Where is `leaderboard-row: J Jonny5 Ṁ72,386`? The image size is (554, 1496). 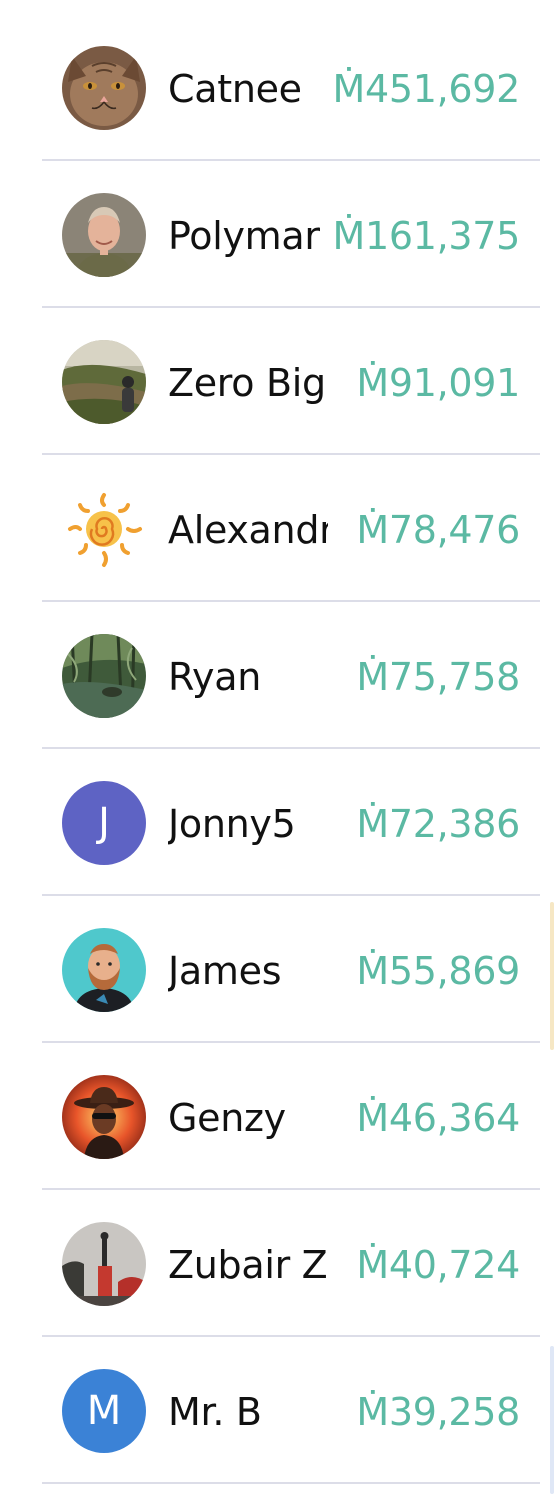 leaderboard-row: J Jonny5 Ṁ72,386 is located at coordinates (291, 822).